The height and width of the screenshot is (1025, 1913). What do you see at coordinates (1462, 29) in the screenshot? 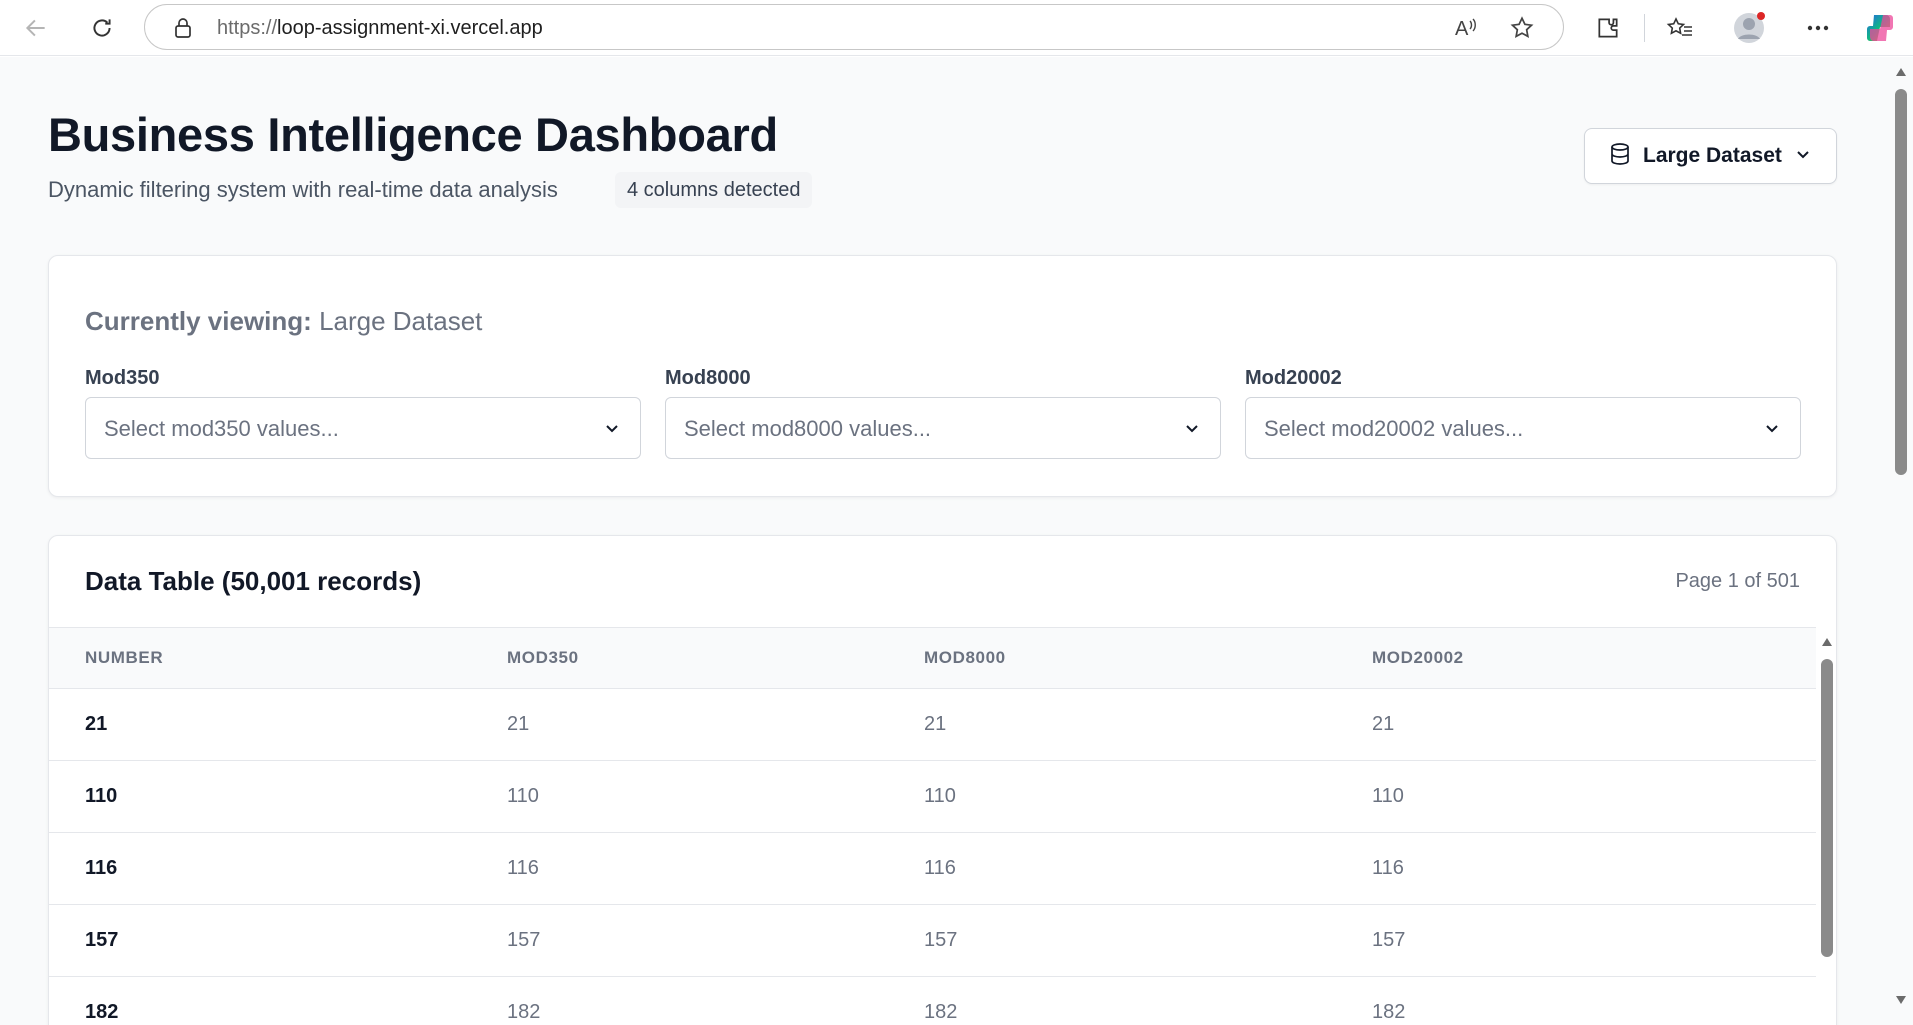
I see `svg-text: A` at bounding box center [1462, 29].